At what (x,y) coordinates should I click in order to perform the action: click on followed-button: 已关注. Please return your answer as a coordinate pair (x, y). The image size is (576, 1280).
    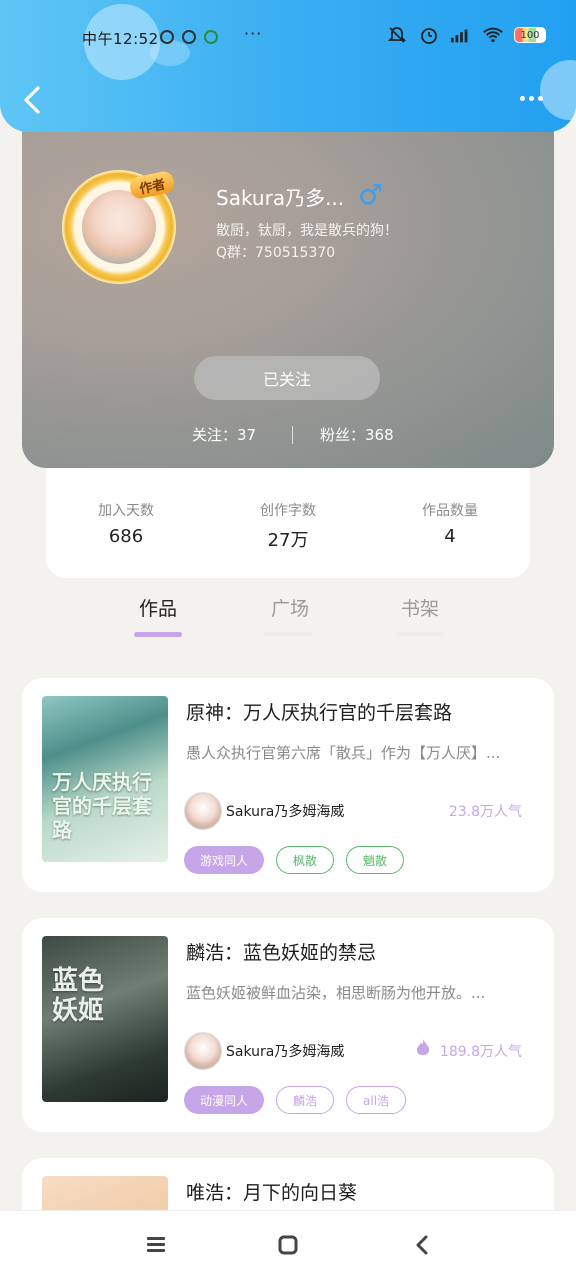
    Looking at the image, I should click on (287, 378).